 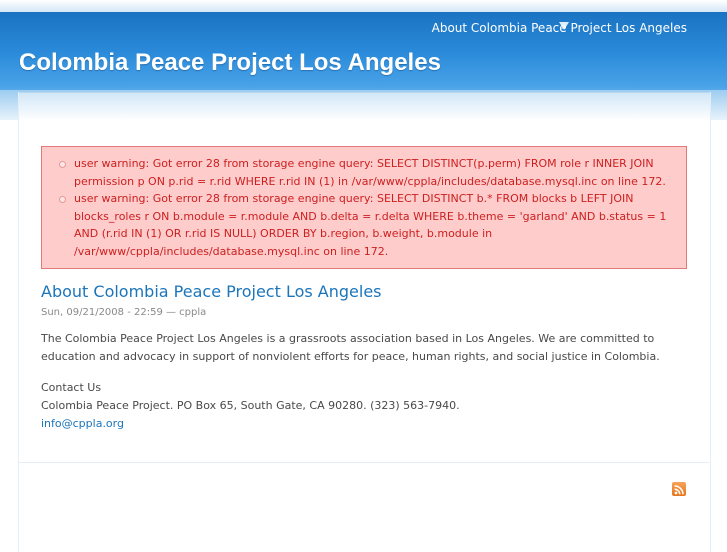 What do you see at coordinates (559, 28) in the screenshot?
I see `nav-link-about: About Colombia Peace Project Los Angeles` at bounding box center [559, 28].